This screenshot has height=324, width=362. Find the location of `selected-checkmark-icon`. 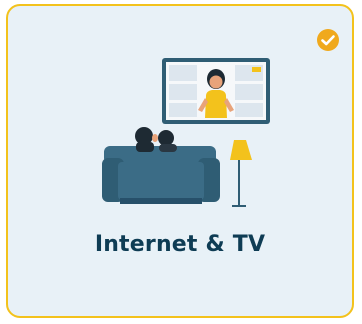

selected-checkmark-icon is located at coordinates (328, 40).